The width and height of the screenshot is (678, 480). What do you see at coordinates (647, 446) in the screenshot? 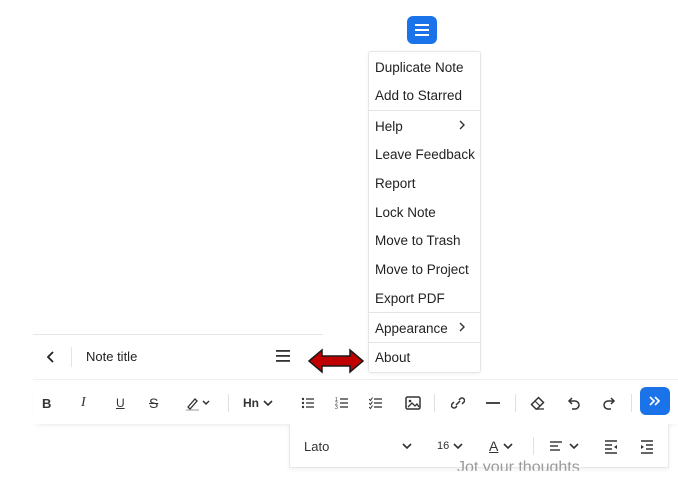
I see `indent-icon` at bounding box center [647, 446].